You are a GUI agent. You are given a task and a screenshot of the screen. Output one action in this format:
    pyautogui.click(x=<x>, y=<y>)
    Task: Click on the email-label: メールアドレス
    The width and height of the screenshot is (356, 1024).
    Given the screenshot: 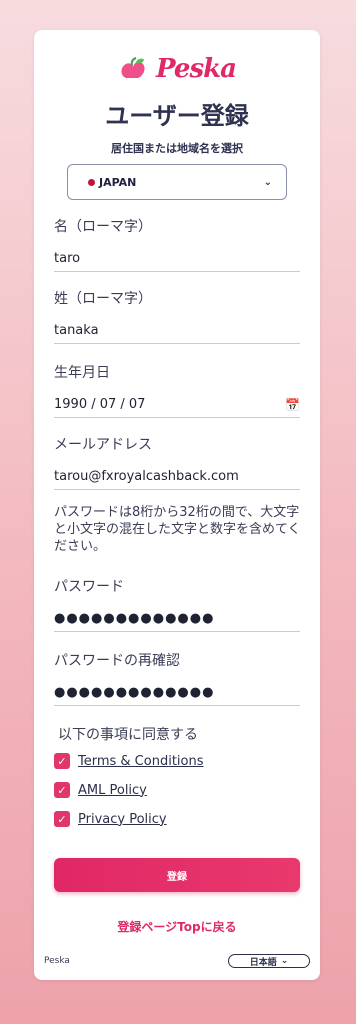 What is the action you would take?
    pyautogui.click(x=103, y=445)
    